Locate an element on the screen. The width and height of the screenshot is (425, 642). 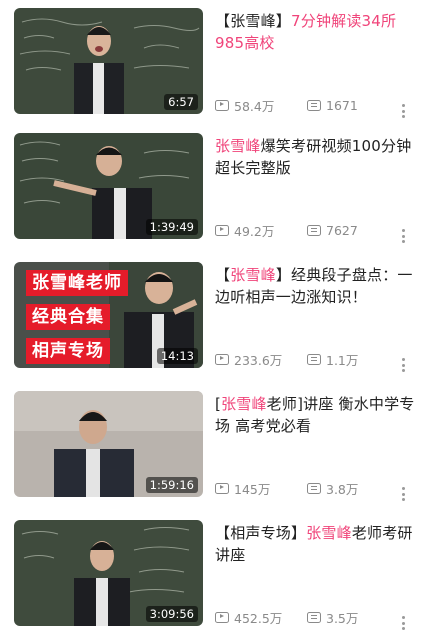
video-thumbnail: 1:39:49 is located at coordinates (108, 186).